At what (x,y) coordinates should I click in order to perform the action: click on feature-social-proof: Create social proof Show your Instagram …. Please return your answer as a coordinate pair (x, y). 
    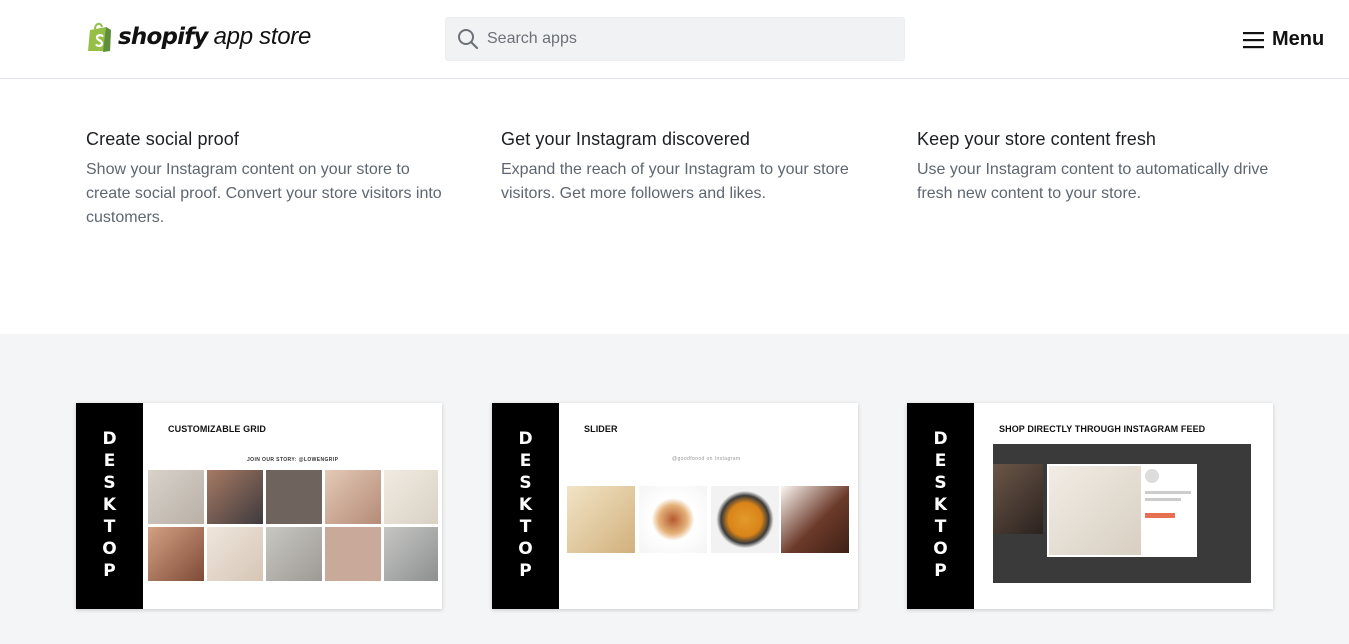
    Looking at the image, I should click on (266, 179).